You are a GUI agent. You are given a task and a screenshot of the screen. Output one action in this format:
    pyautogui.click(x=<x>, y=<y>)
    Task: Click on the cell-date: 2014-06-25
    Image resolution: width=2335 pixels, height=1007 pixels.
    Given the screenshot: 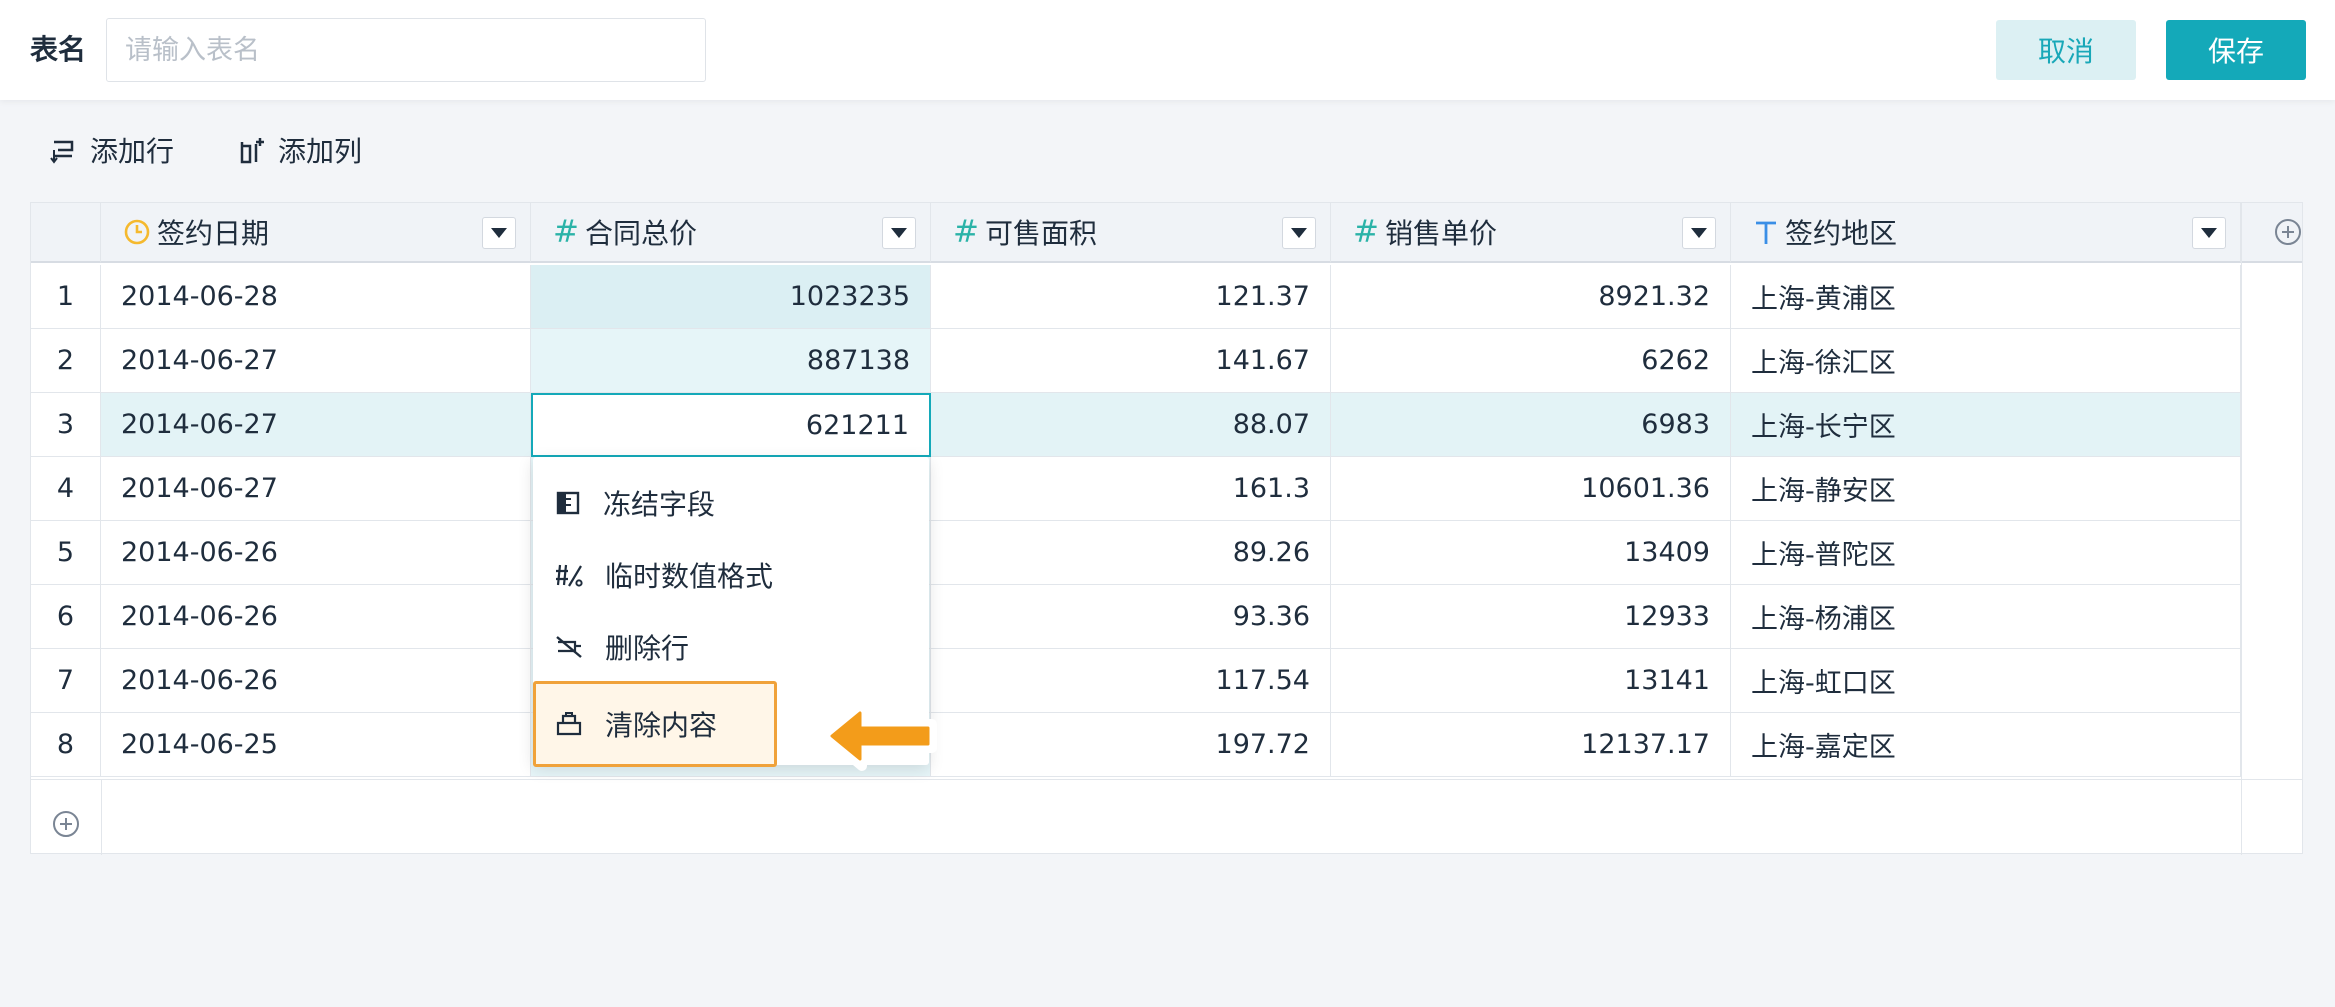 What is the action you would take?
    pyautogui.click(x=316, y=745)
    